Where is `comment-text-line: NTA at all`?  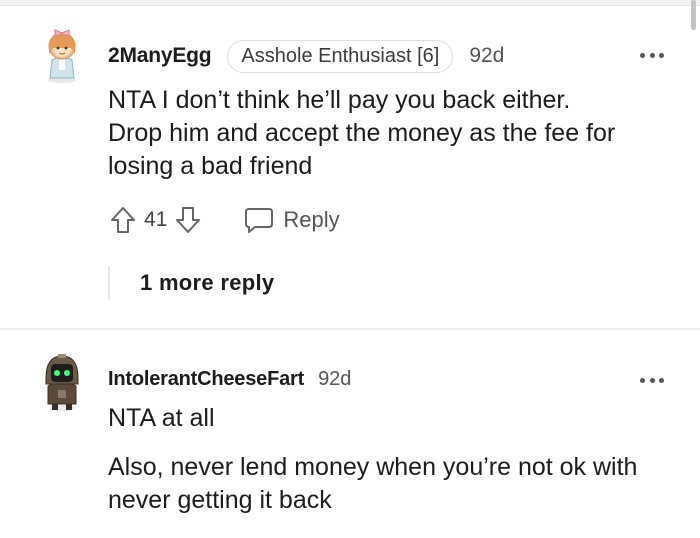
comment-text-line: NTA at all is located at coordinates (161, 418).